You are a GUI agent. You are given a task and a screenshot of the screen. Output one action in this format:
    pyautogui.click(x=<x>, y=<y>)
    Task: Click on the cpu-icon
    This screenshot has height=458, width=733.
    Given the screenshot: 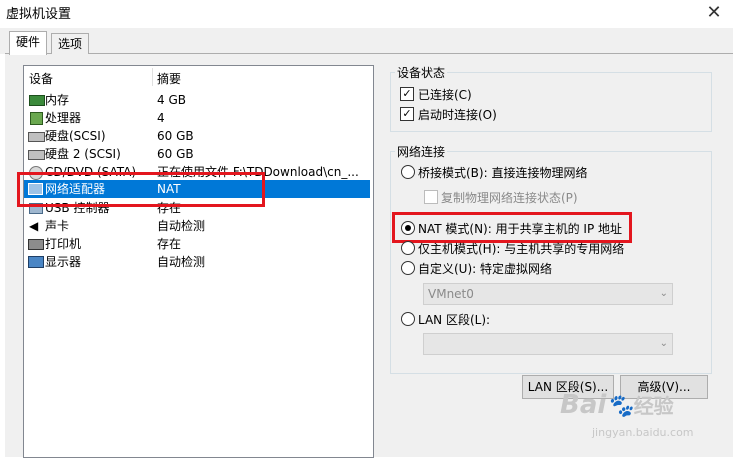 What is the action you would take?
    pyautogui.click(x=36, y=118)
    